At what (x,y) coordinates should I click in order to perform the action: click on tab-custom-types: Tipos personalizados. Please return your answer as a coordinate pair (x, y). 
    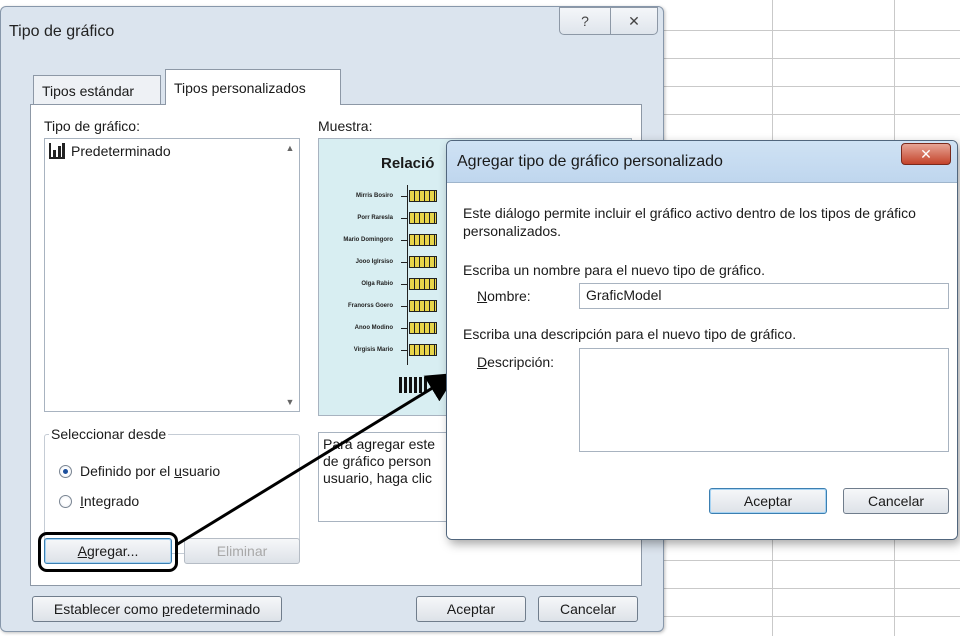
    Looking at the image, I should click on (253, 87).